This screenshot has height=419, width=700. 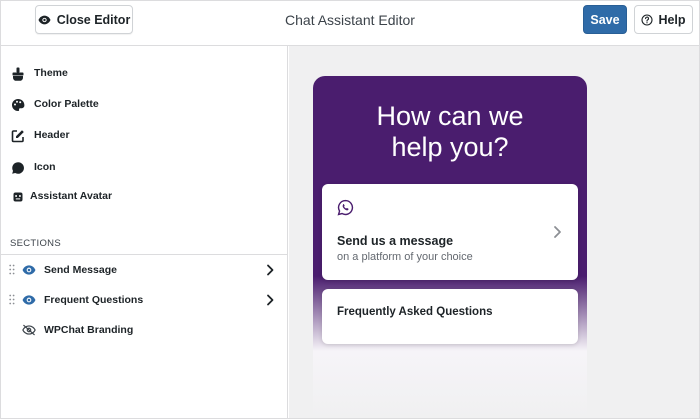 I want to click on sidebar-item-label: Color Palette, so click(x=66, y=104).